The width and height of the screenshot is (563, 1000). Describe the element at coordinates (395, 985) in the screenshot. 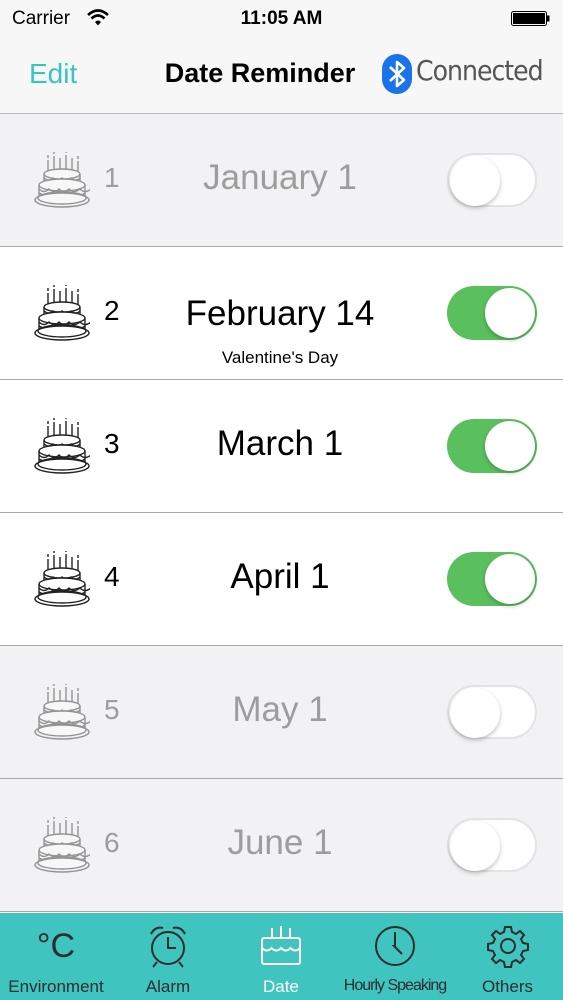

I see `tab-label: Hourly Speaking` at that location.